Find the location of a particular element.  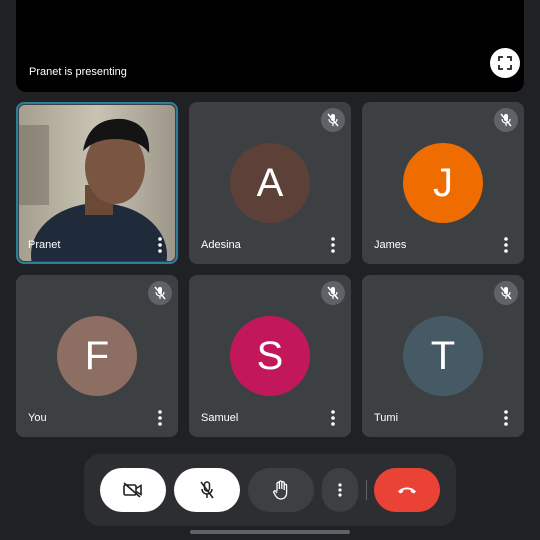

participant-video is located at coordinates (97, 183).